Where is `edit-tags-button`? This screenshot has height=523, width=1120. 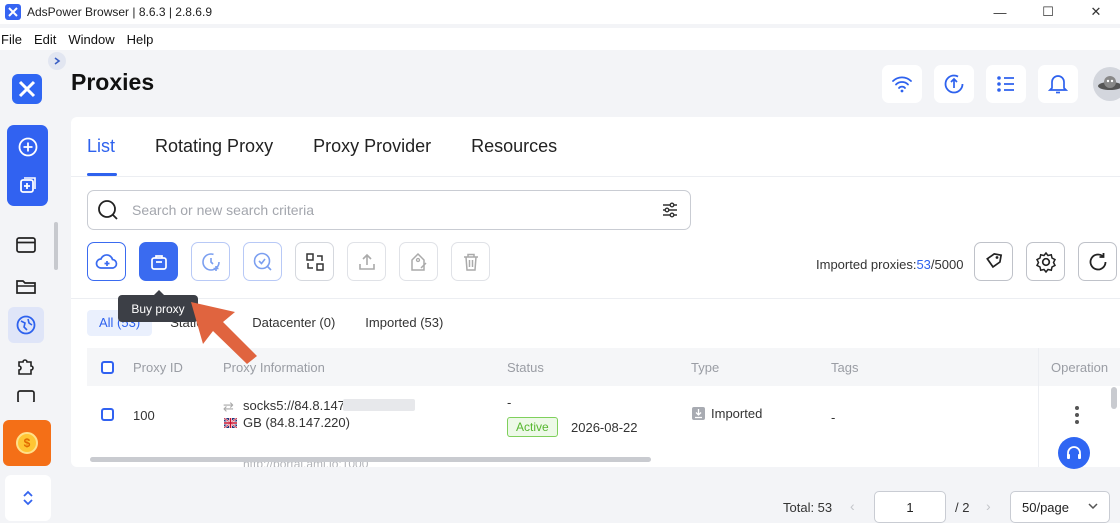
edit-tags-button is located at coordinates (418, 261).